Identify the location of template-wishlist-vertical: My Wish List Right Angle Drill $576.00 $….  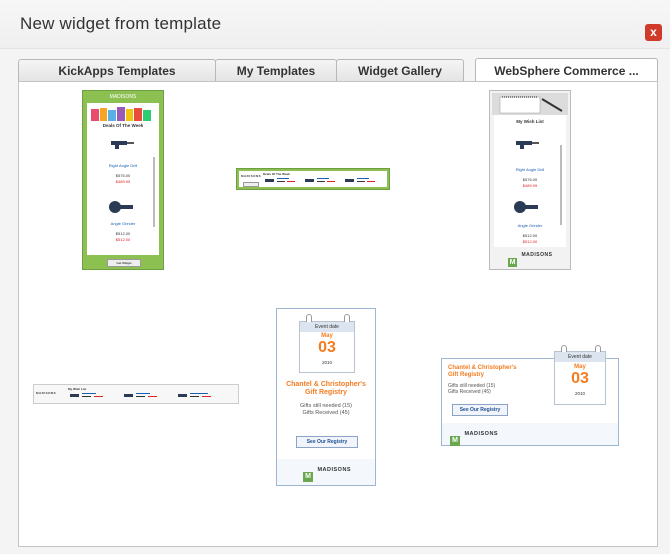
(530, 180).